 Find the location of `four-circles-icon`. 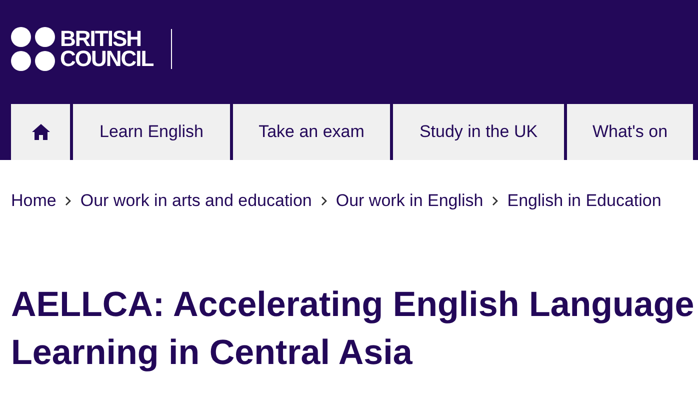

four-circles-icon is located at coordinates (33, 49).